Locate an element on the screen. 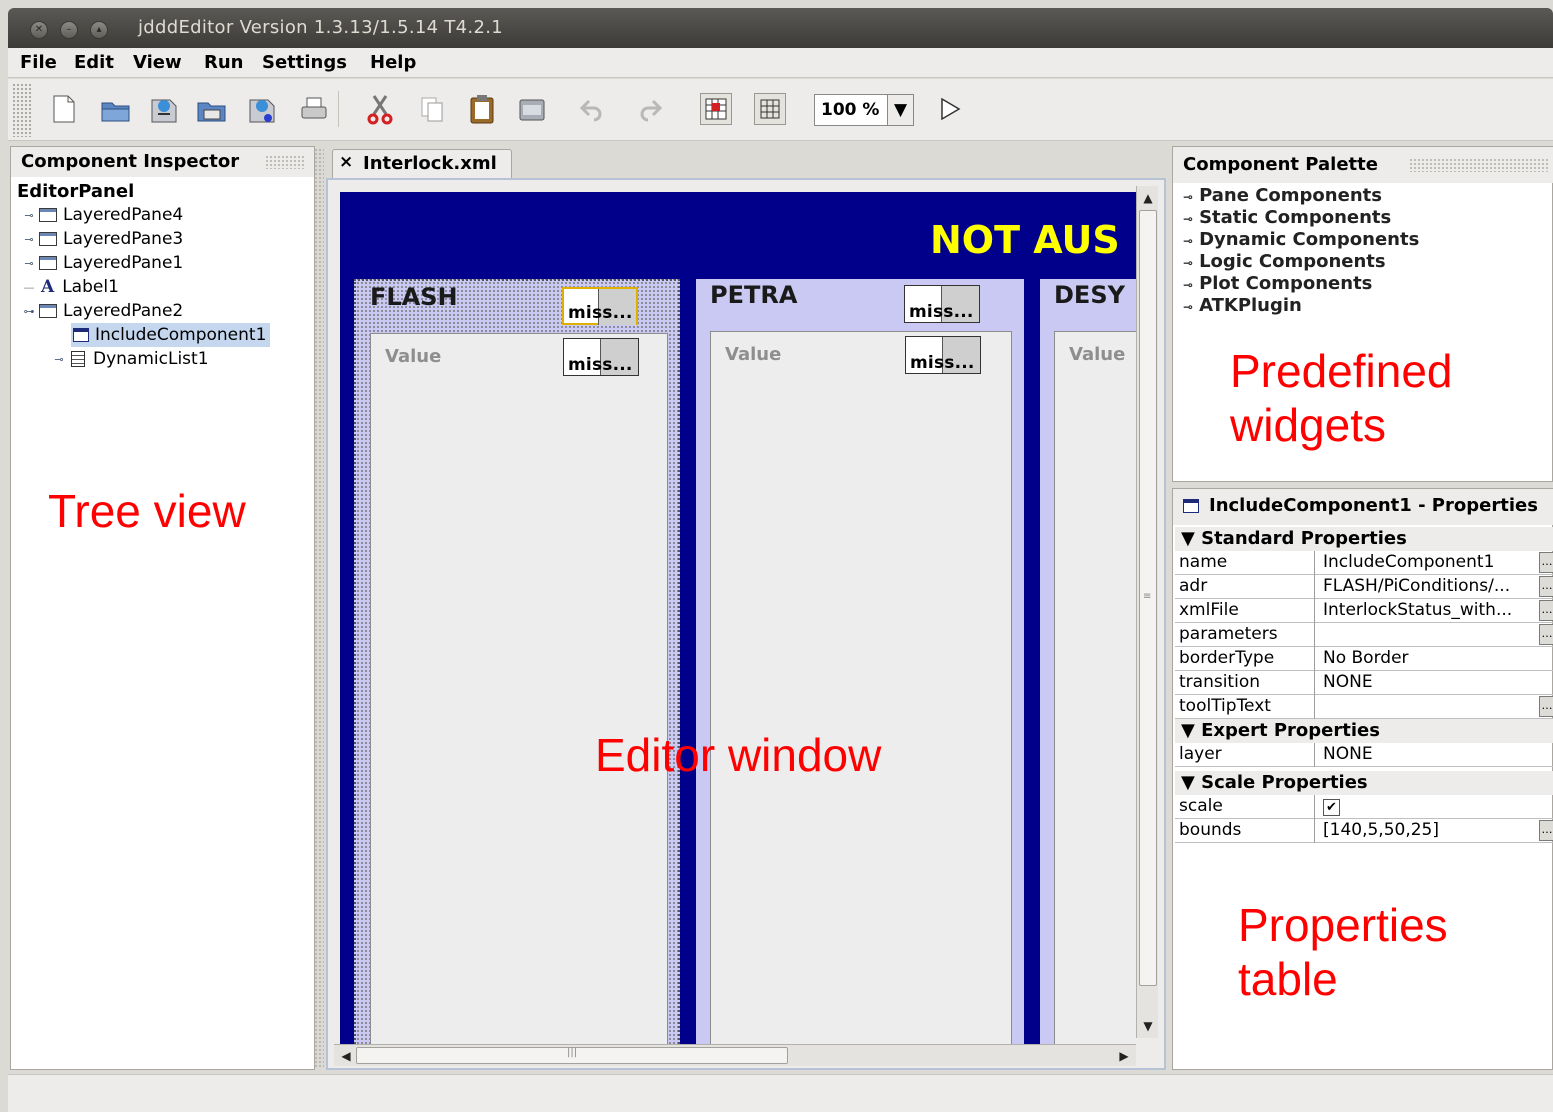 The image size is (1553, 1112). tree-root: EditorPanel is located at coordinates (75, 191).